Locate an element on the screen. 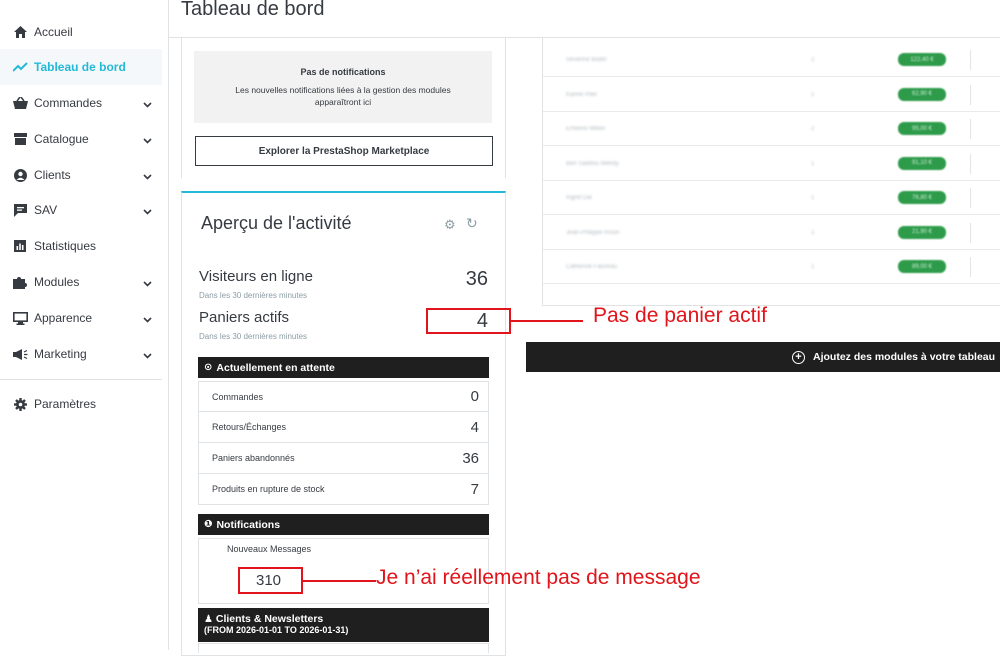  chat-icon is located at coordinates (20, 210).